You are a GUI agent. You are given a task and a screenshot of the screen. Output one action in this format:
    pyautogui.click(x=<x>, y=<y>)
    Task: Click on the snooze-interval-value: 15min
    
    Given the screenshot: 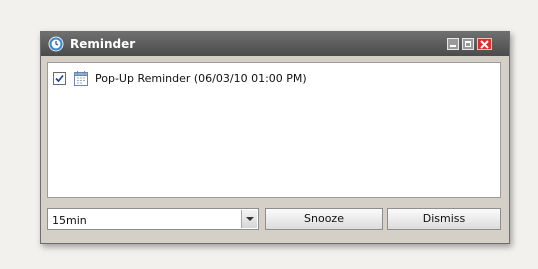 What is the action you would take?
    pyautogui.click(x=69, y=220)
    